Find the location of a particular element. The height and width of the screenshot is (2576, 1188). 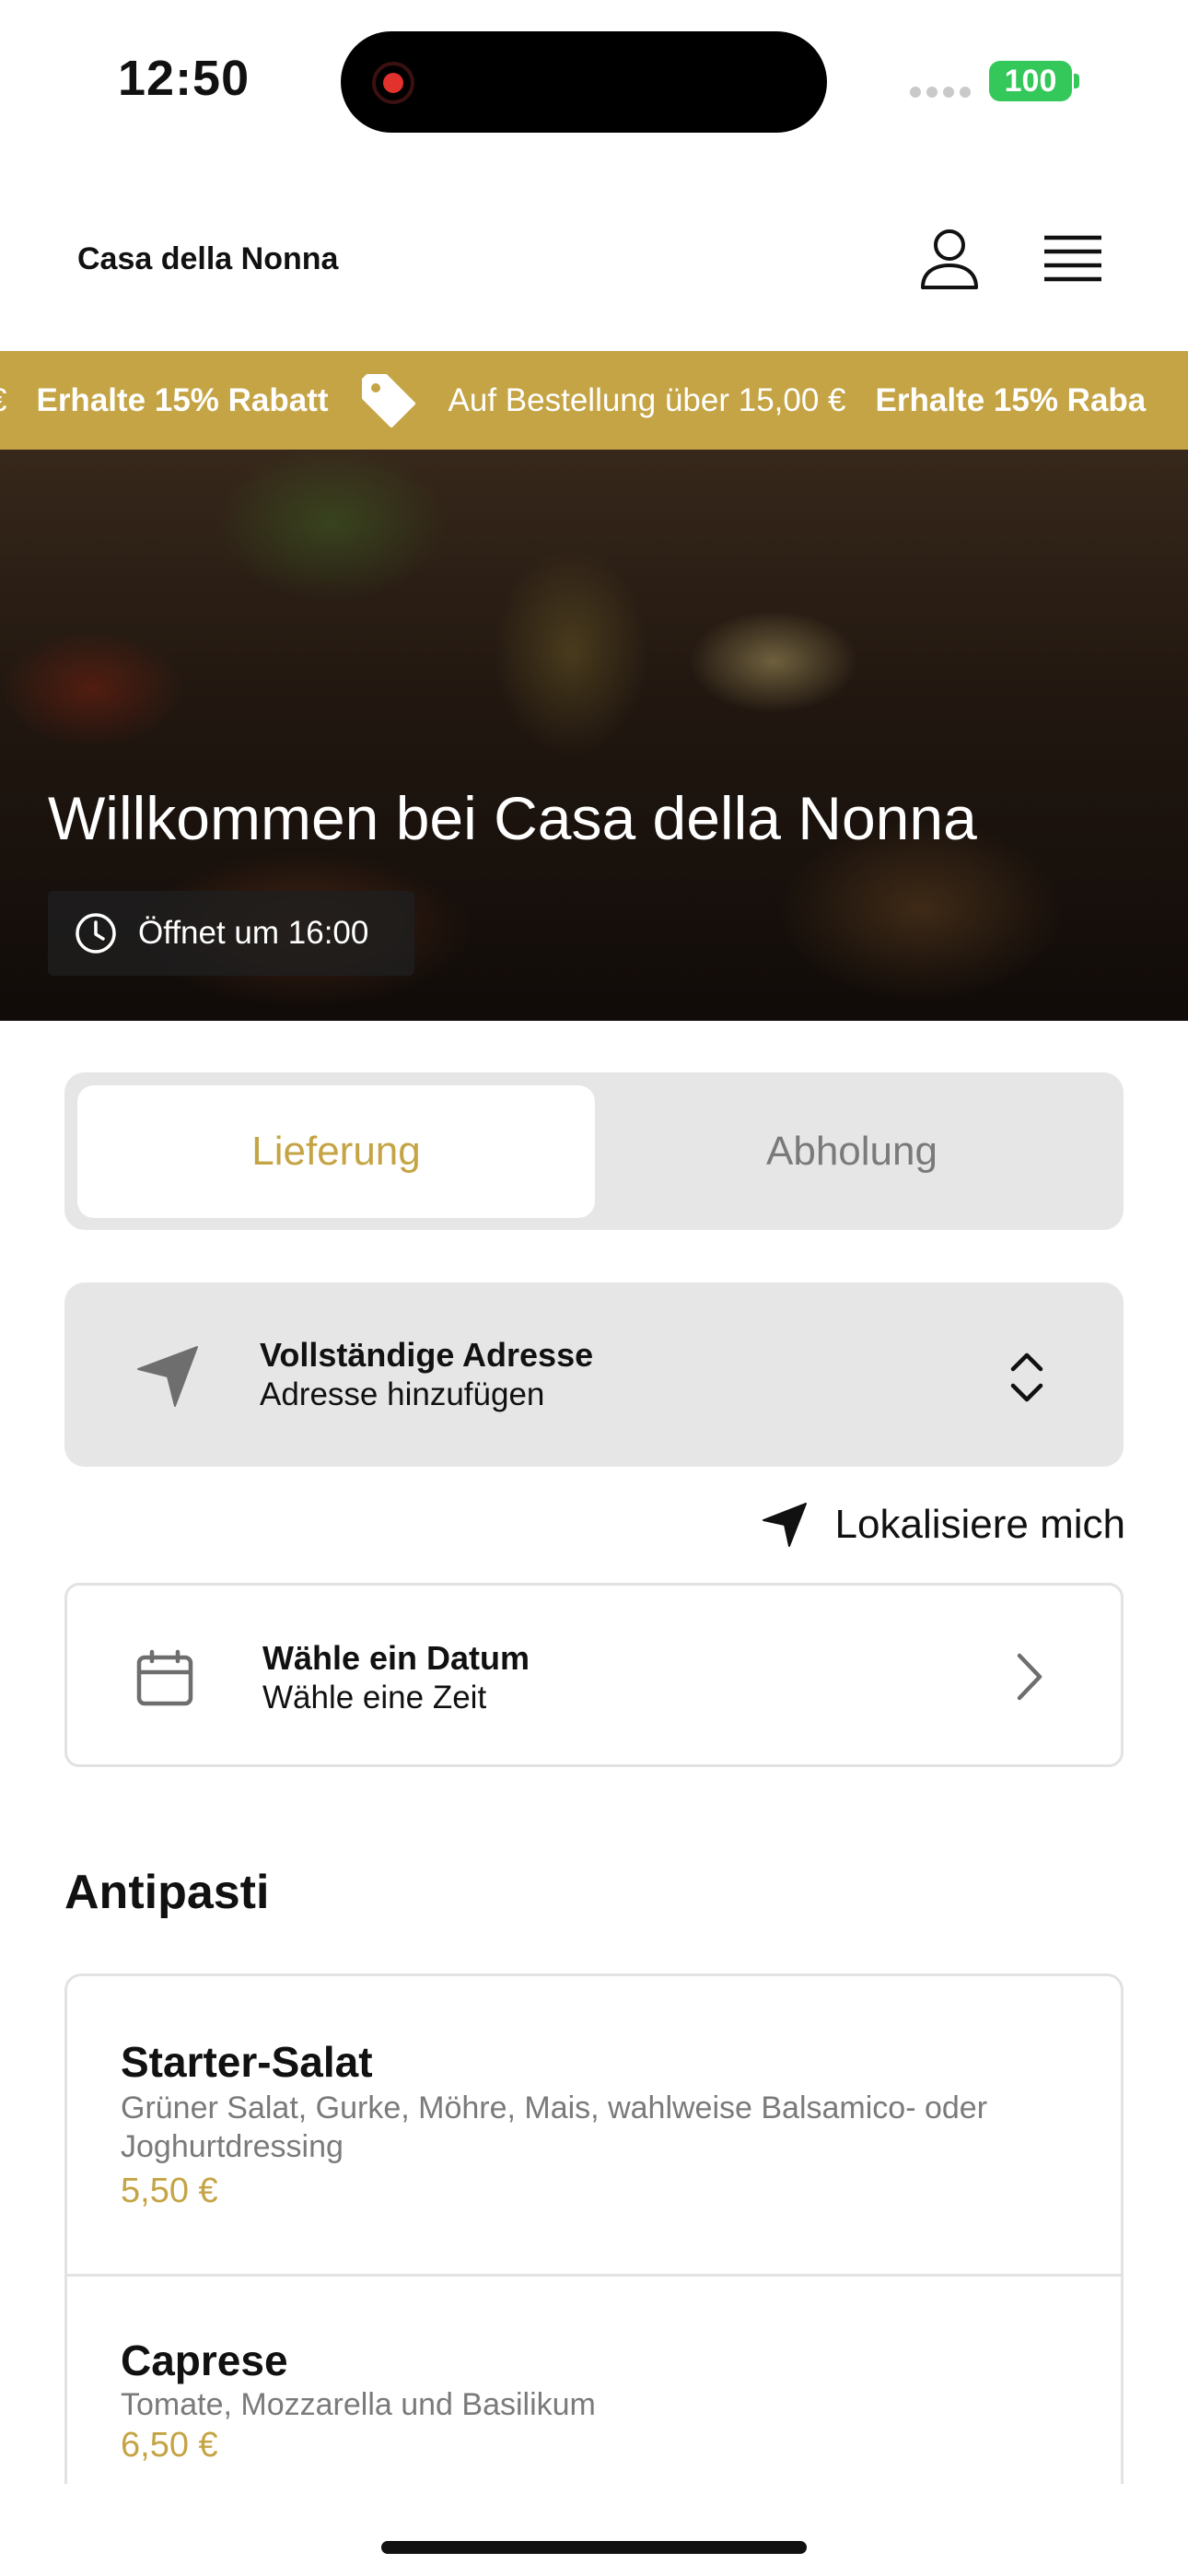

navigation-arrow-icon is located at coordinates (784, 1525).